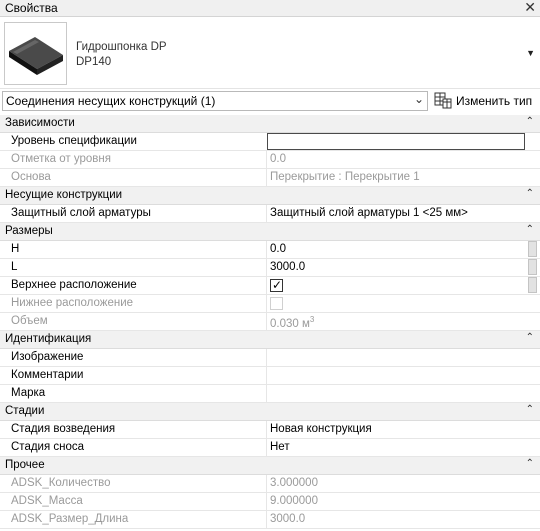  Describe the element at coordinates (270, 412) in the screenshot. I see `section-phasing: Стадии ⌃` at that location.